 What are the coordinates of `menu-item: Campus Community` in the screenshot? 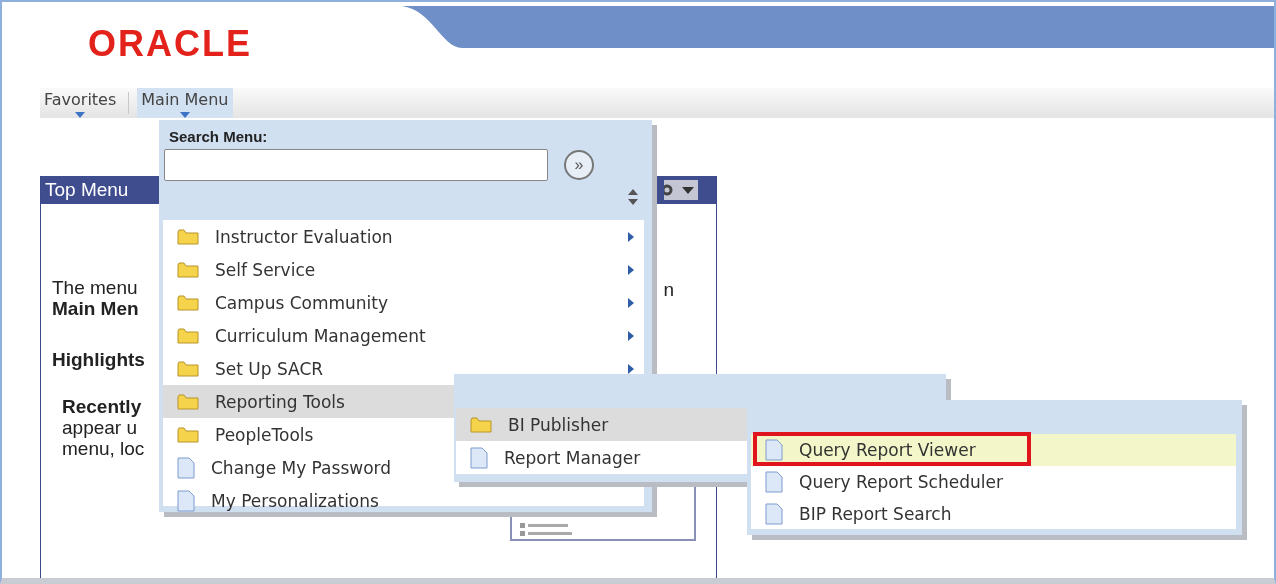 It's located at (403, 302).